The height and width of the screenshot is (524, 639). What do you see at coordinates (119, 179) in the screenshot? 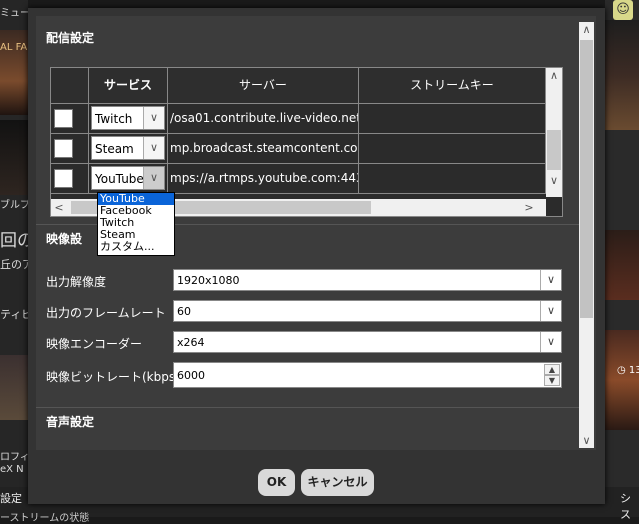
I see `service-value: YouTube` at bounding box center [119, 179].